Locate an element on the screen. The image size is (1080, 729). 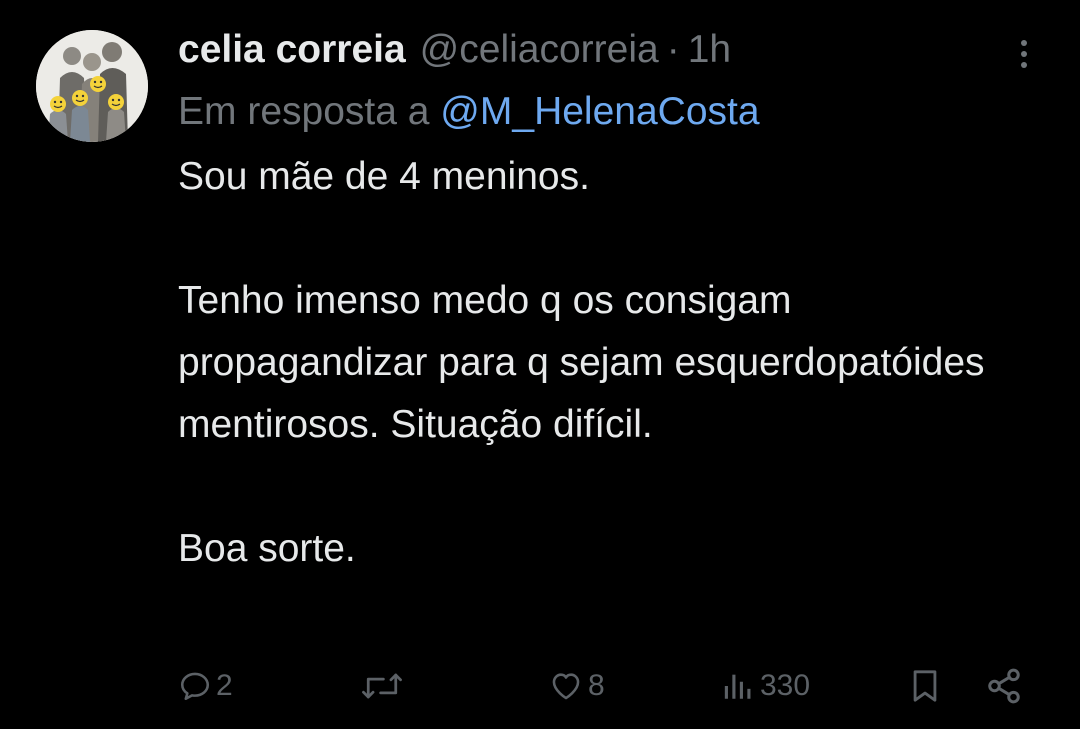
more-vertical-icon is located at coordinates (1024, 43).